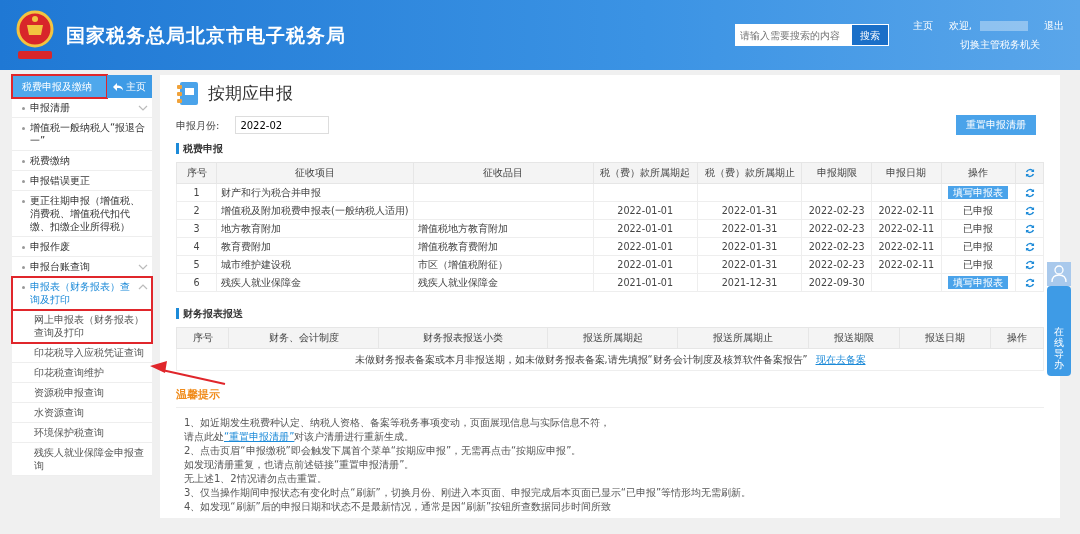 The image size is (1080, 534). What do you see at coordinates (82, 214) in the screenshot?
I see `sidebar-item: 更正往期申报（增值税、消费税、增值税代扣代缴、扣缴企业所得税）` at bounding box center [82, 214].